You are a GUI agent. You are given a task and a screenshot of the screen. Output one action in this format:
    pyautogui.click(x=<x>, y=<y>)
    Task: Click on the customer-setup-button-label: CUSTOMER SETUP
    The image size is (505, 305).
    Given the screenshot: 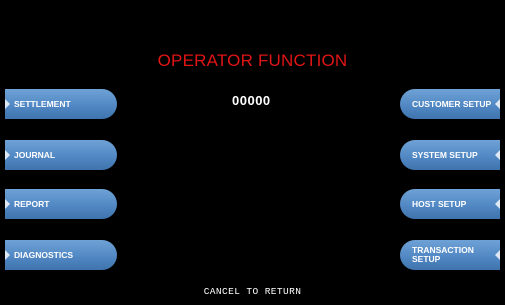 What is the action you would take?
    pyautogui.click(x=452, y=103)
    